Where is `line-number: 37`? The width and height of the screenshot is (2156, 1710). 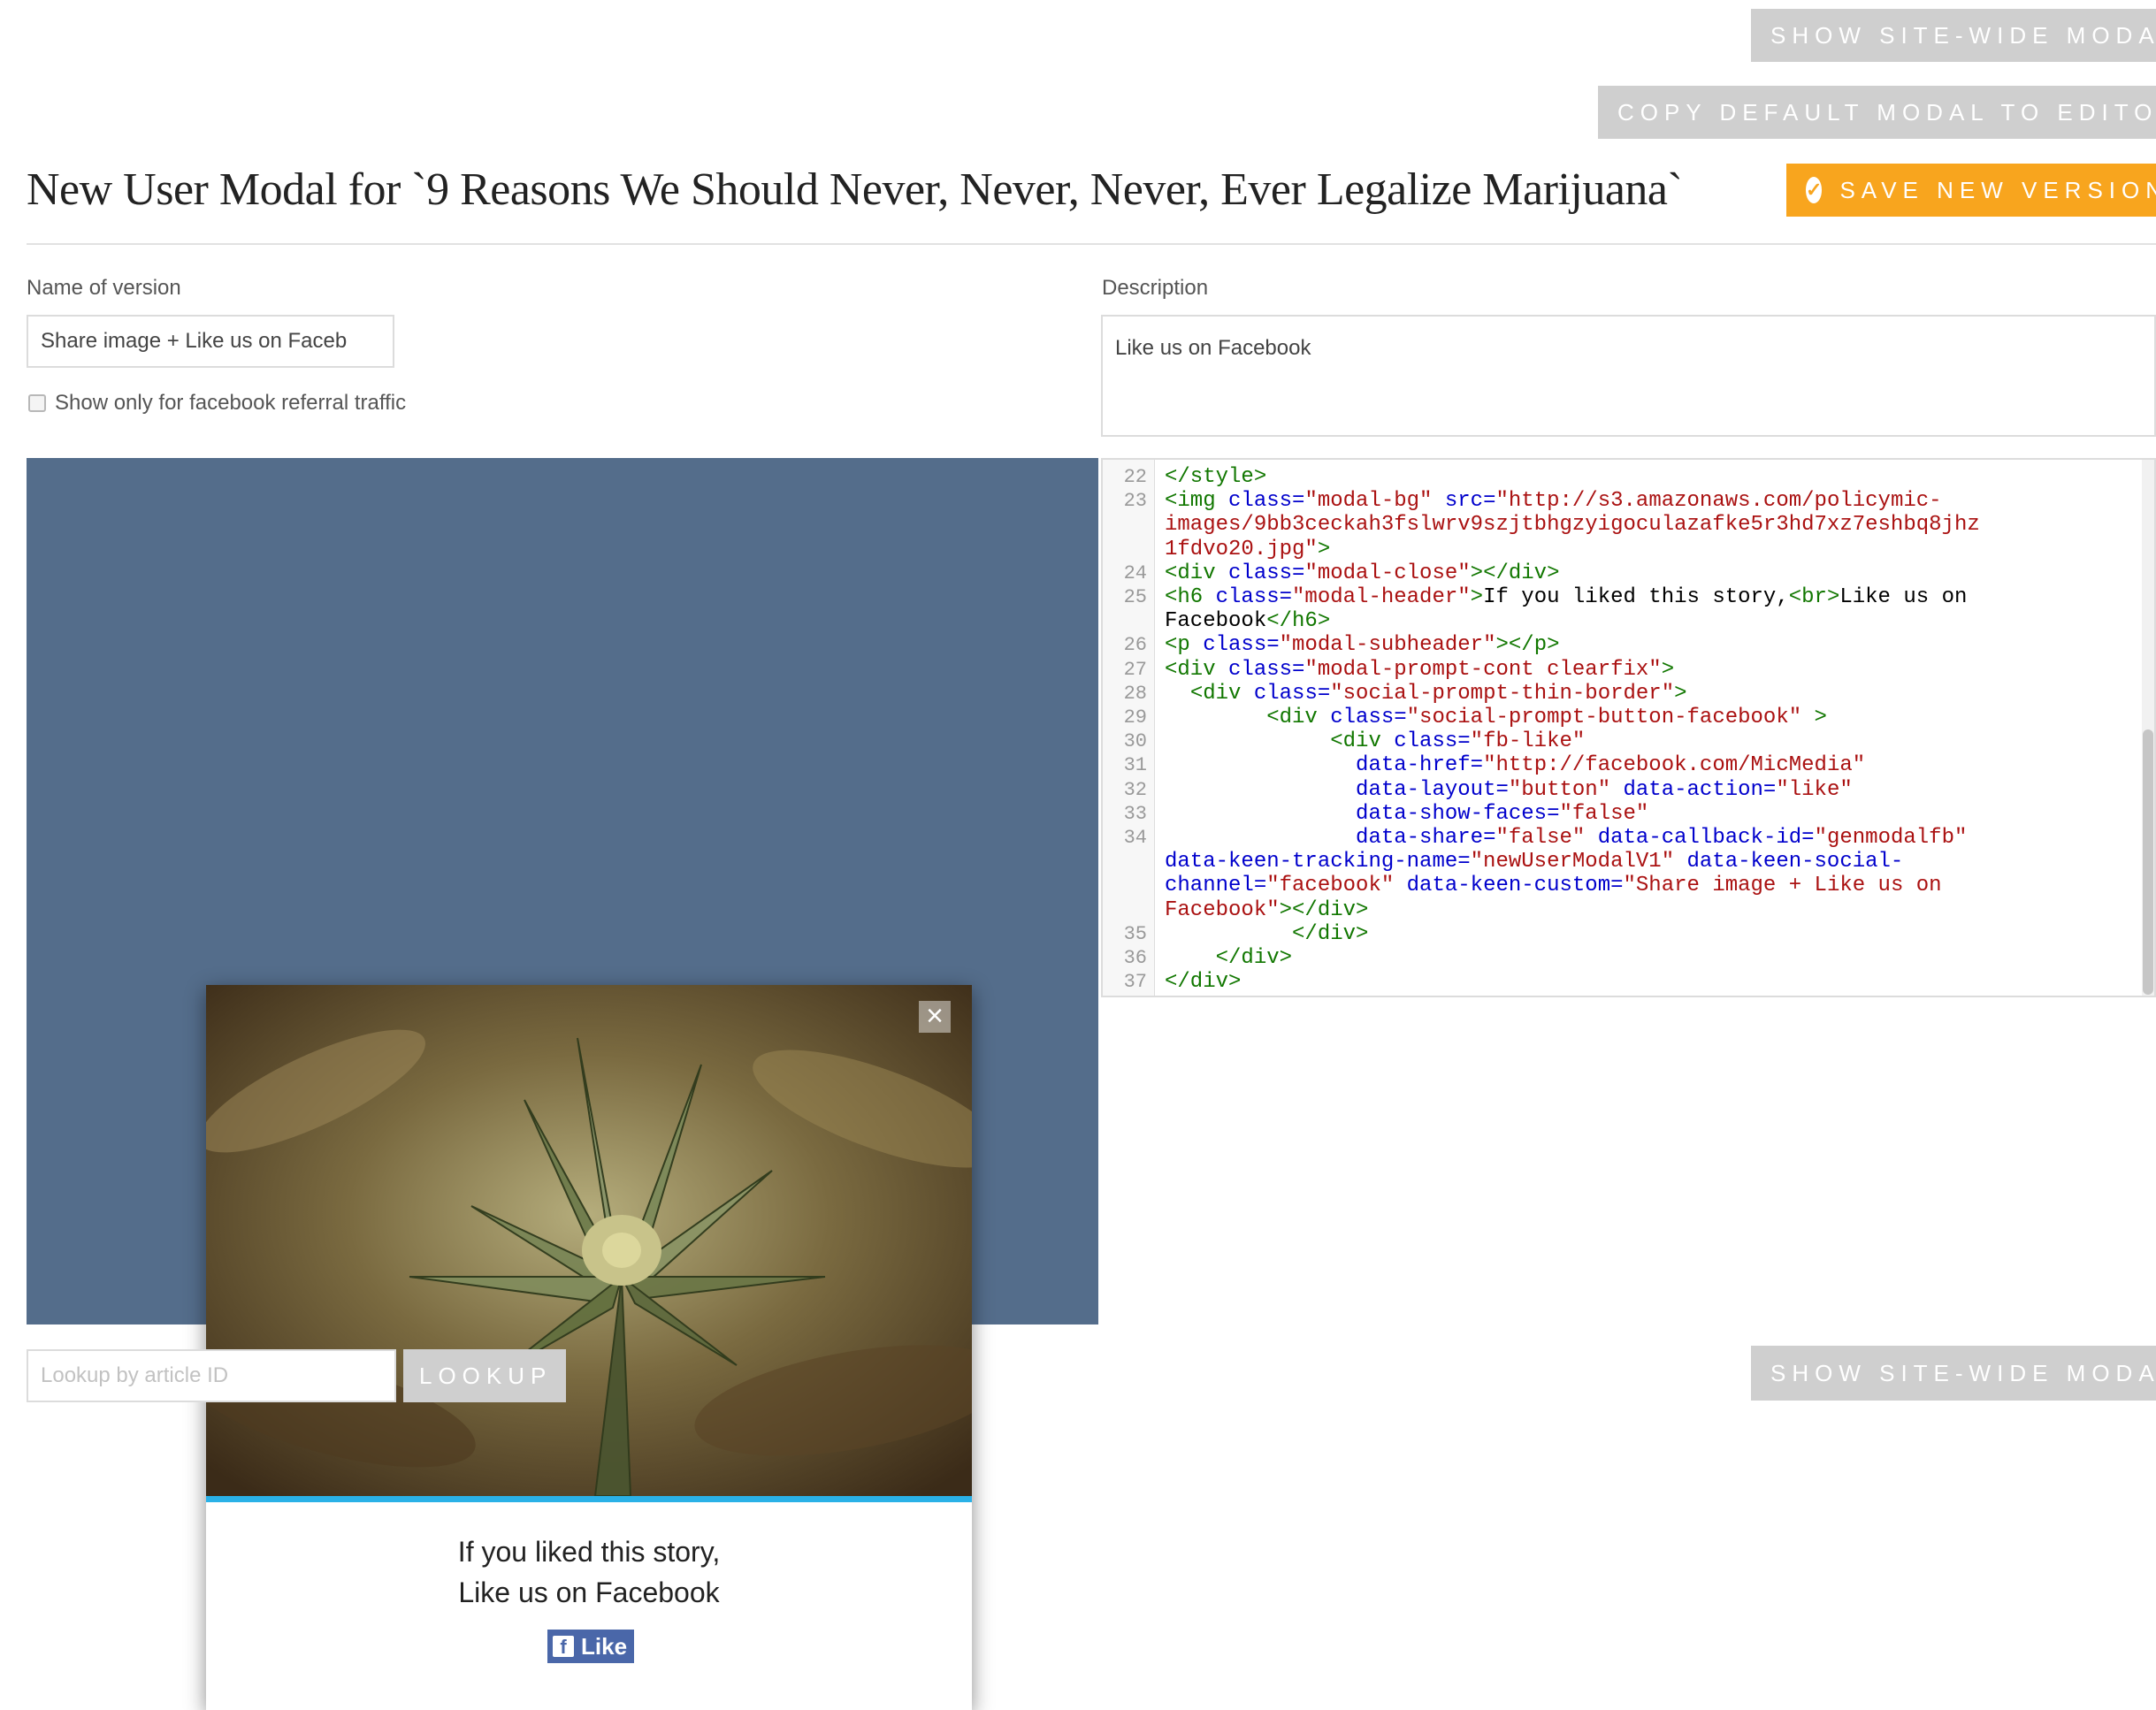
line-number: 37 is located at coordinates (1135, 982).